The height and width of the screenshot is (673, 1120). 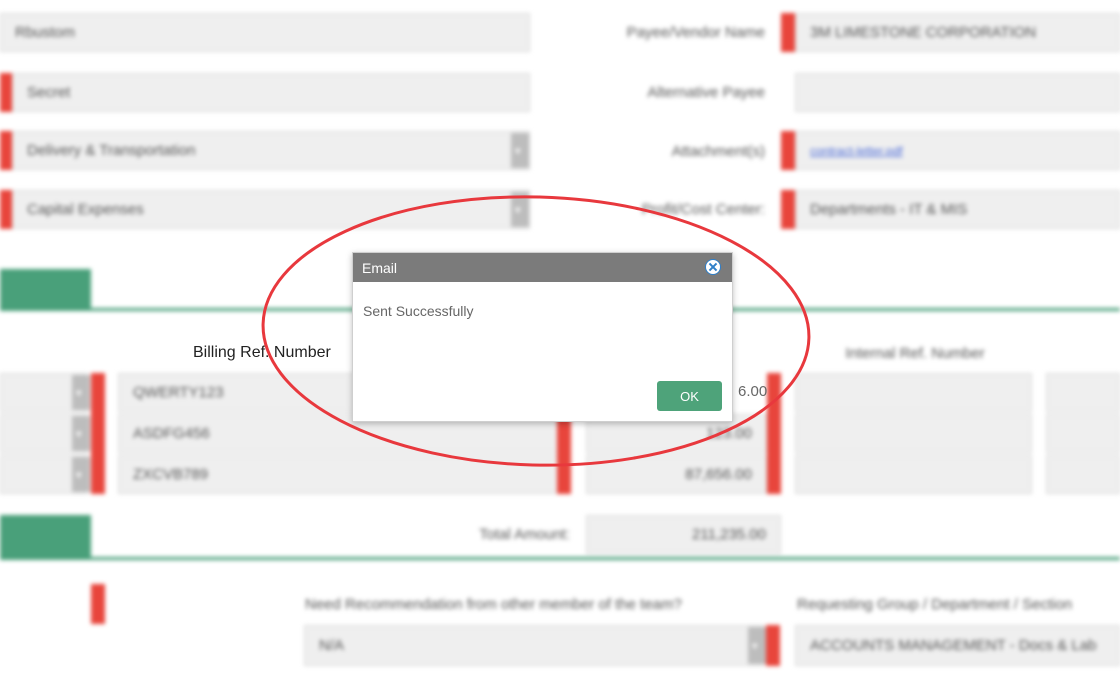 What do you see at coordinates (45, 32) in the screenshot?
I see `left-field-1-value: Rbustom` at bounding box center [45, 32].